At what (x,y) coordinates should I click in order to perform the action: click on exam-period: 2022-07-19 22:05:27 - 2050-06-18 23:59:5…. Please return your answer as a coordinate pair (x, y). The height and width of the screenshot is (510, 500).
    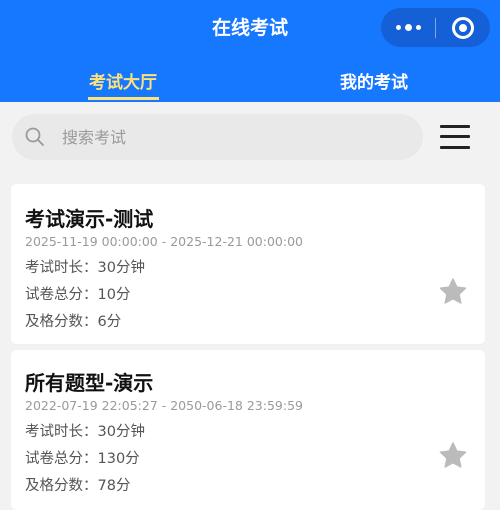
    Looking at the image, I should click on (164, 405).